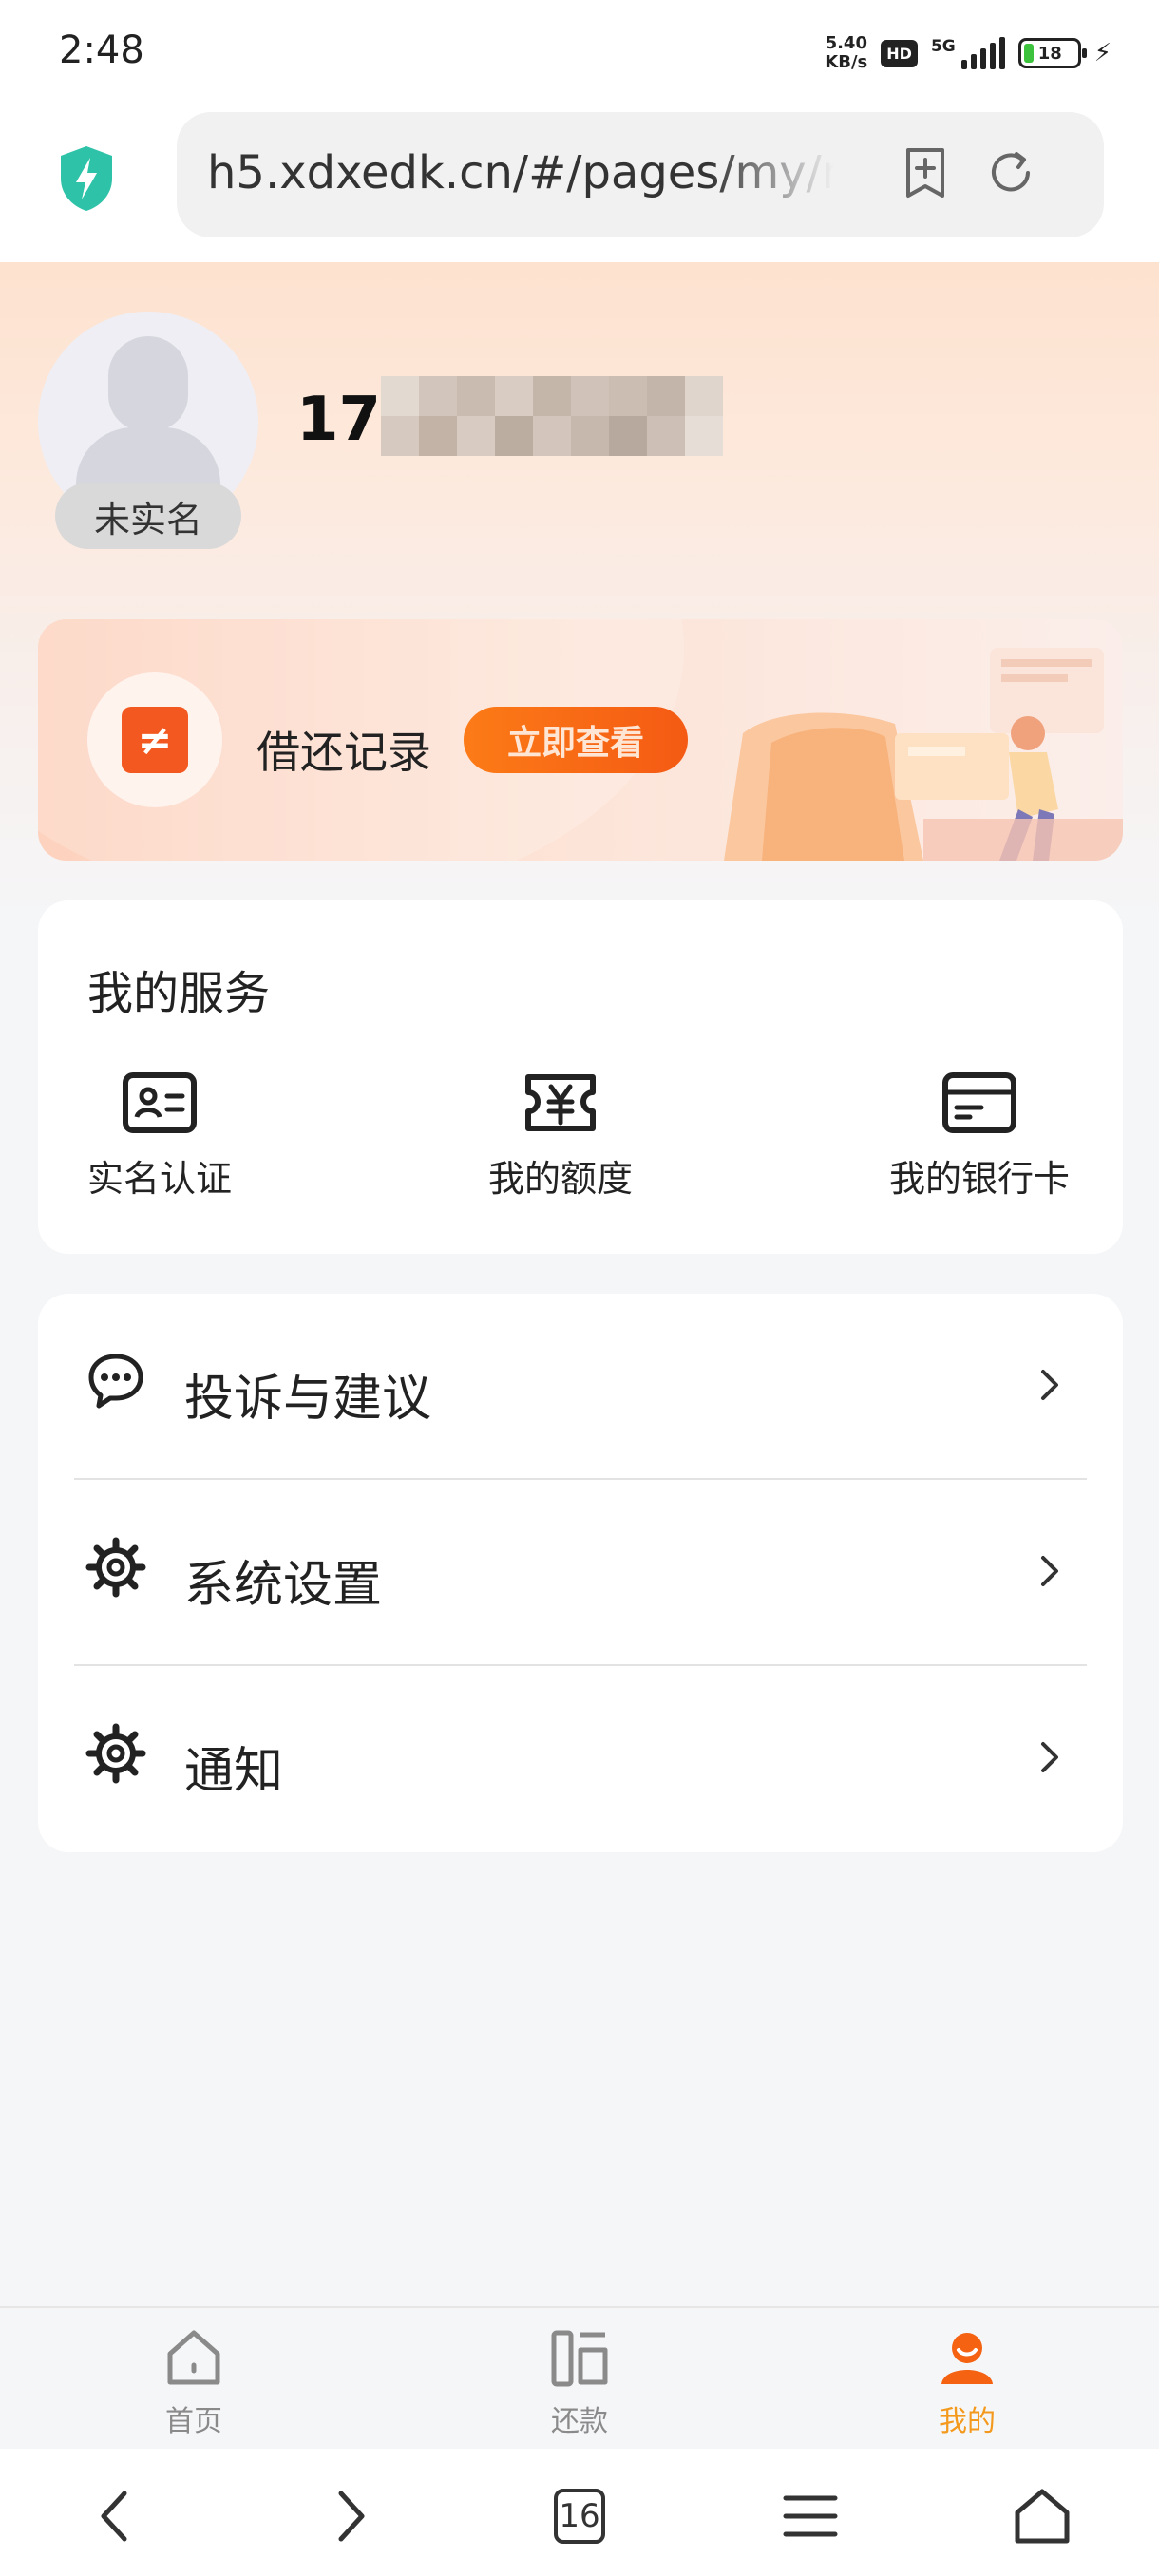 The image size is (1159, 2576). Describe the element at coordinates (846, 52) in the screenshot. I see `network-speed: 5.40 KB/s` at that location.